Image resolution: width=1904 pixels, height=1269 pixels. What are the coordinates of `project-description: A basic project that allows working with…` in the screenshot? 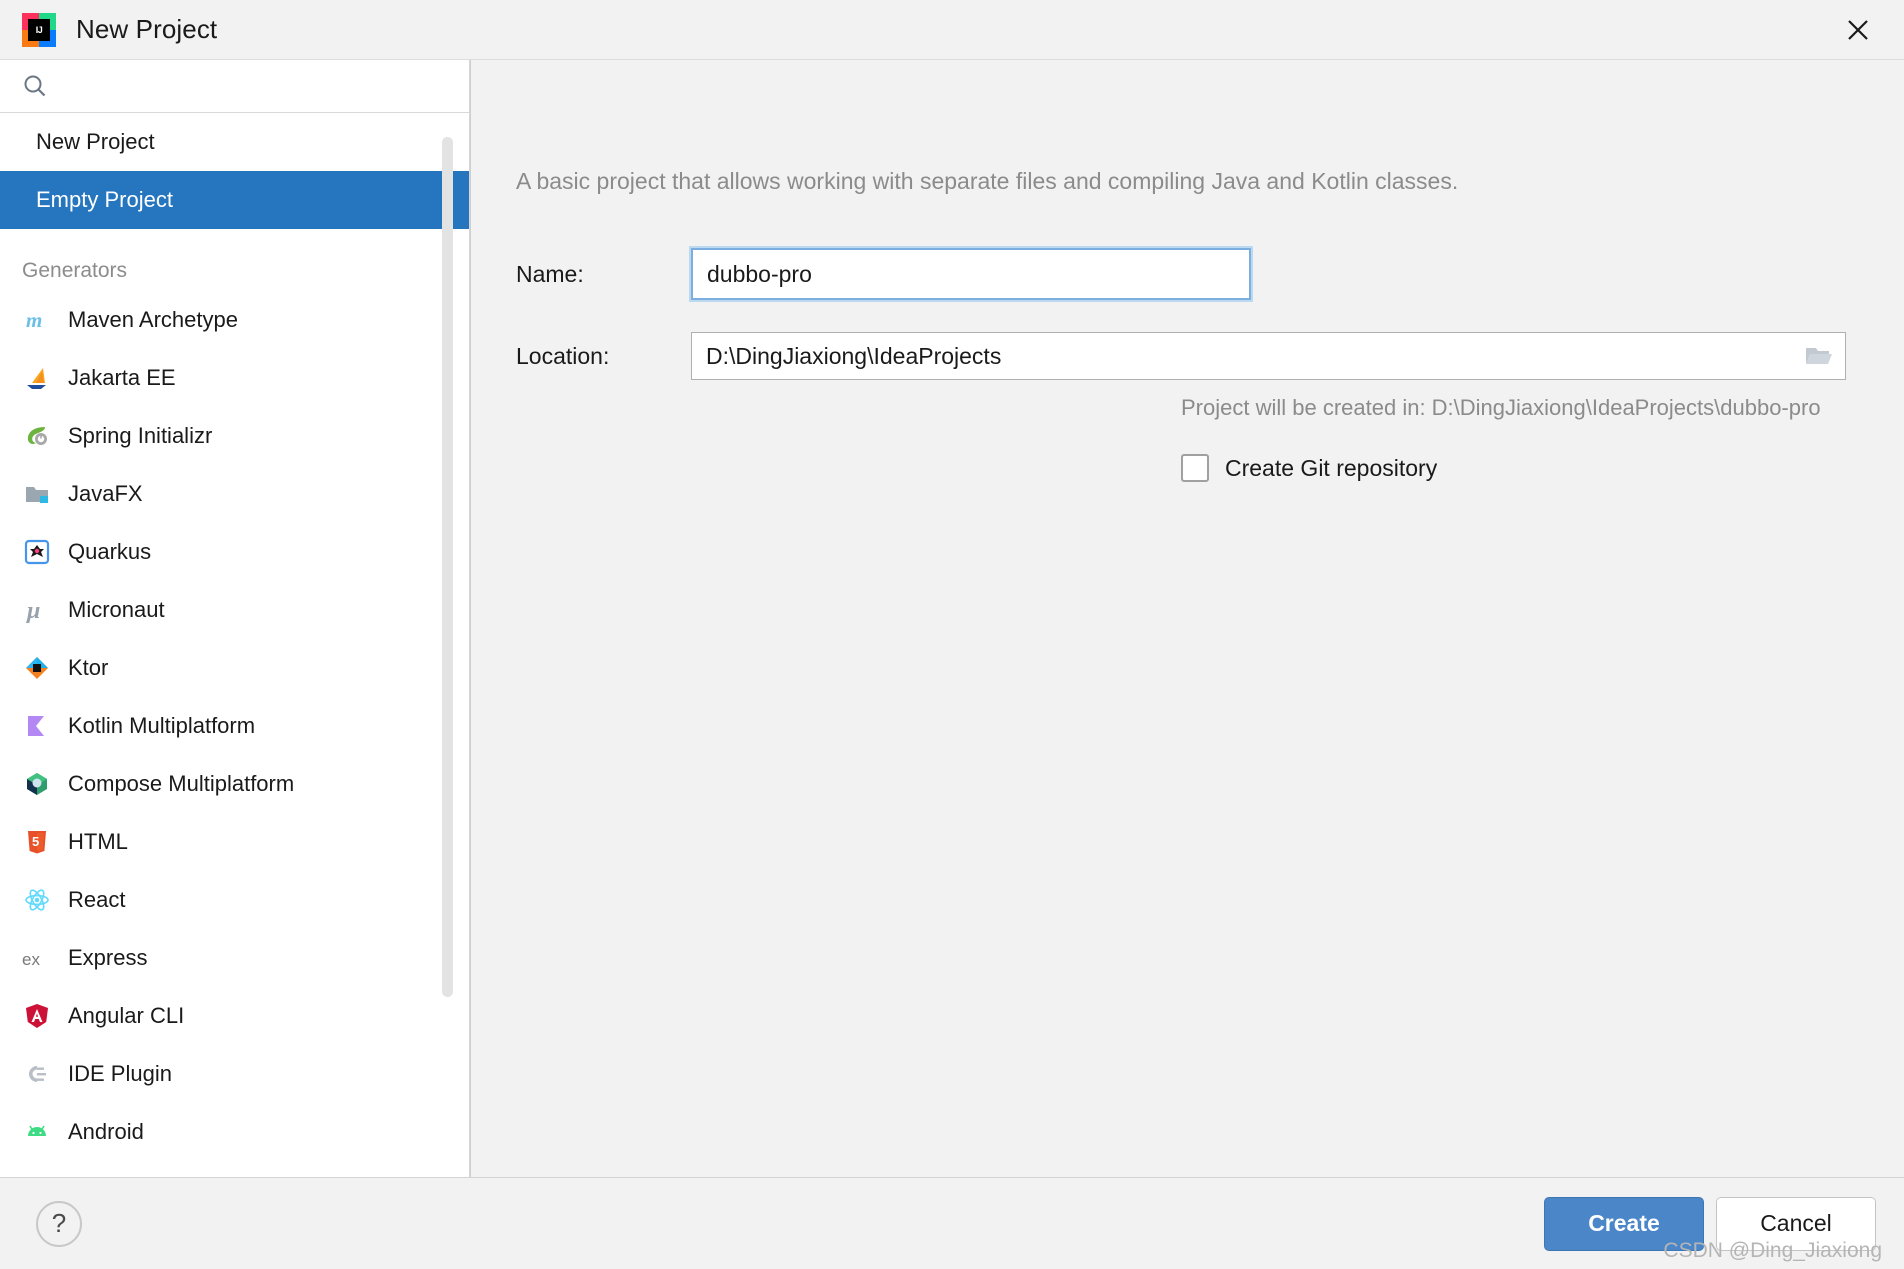 It's located at (987, 181).